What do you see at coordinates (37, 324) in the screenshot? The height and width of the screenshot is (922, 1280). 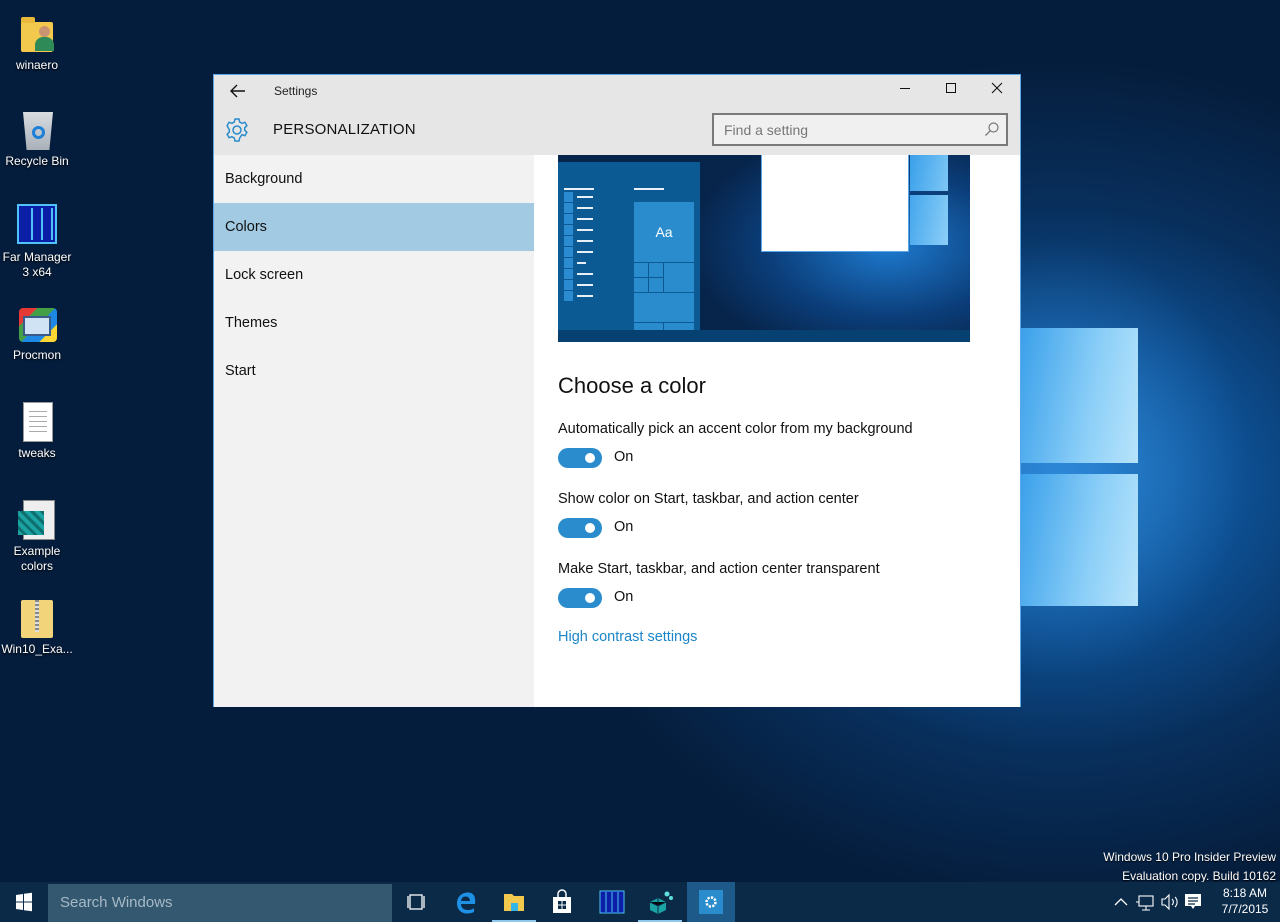 I see `procmon-icon` at bounding box center [37, 324].